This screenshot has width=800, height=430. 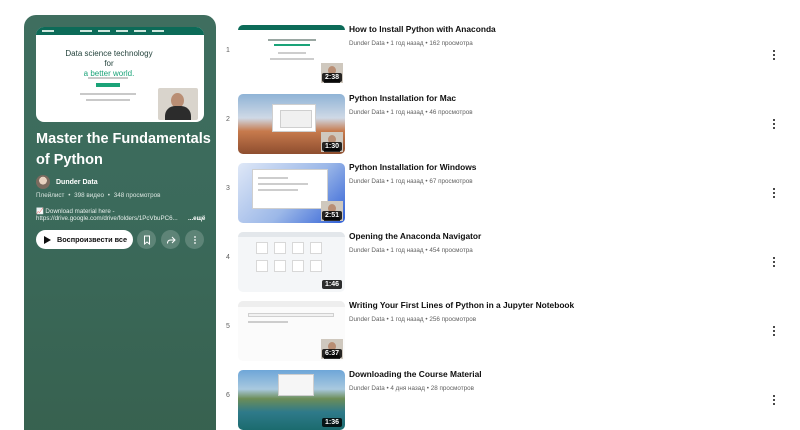 What do you see at coordinates (137, 195) in the screenshot?
I see `meta-view-count: 348 просмотров` at bounding box center [137, 195].